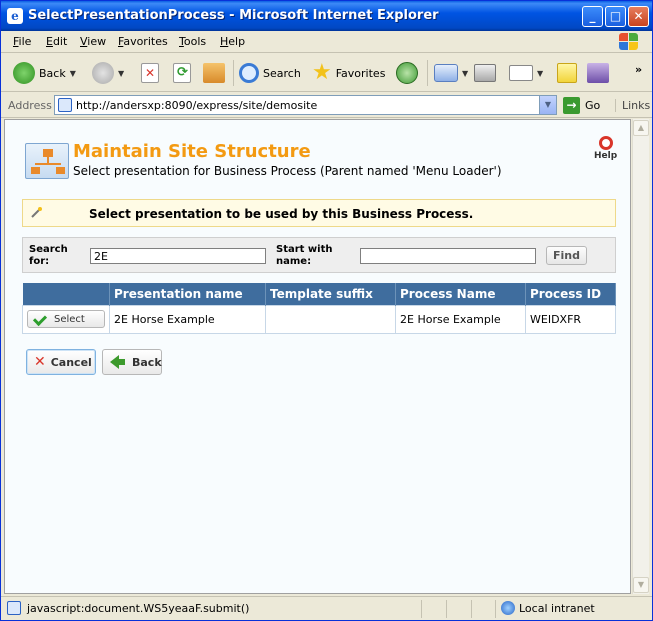 The width and height of the screenshot is (653, 621). Describe the element at coordinates (187, 319) in the screenshot. I see `presentation-name-cell: 2E Horse Example` at that location.